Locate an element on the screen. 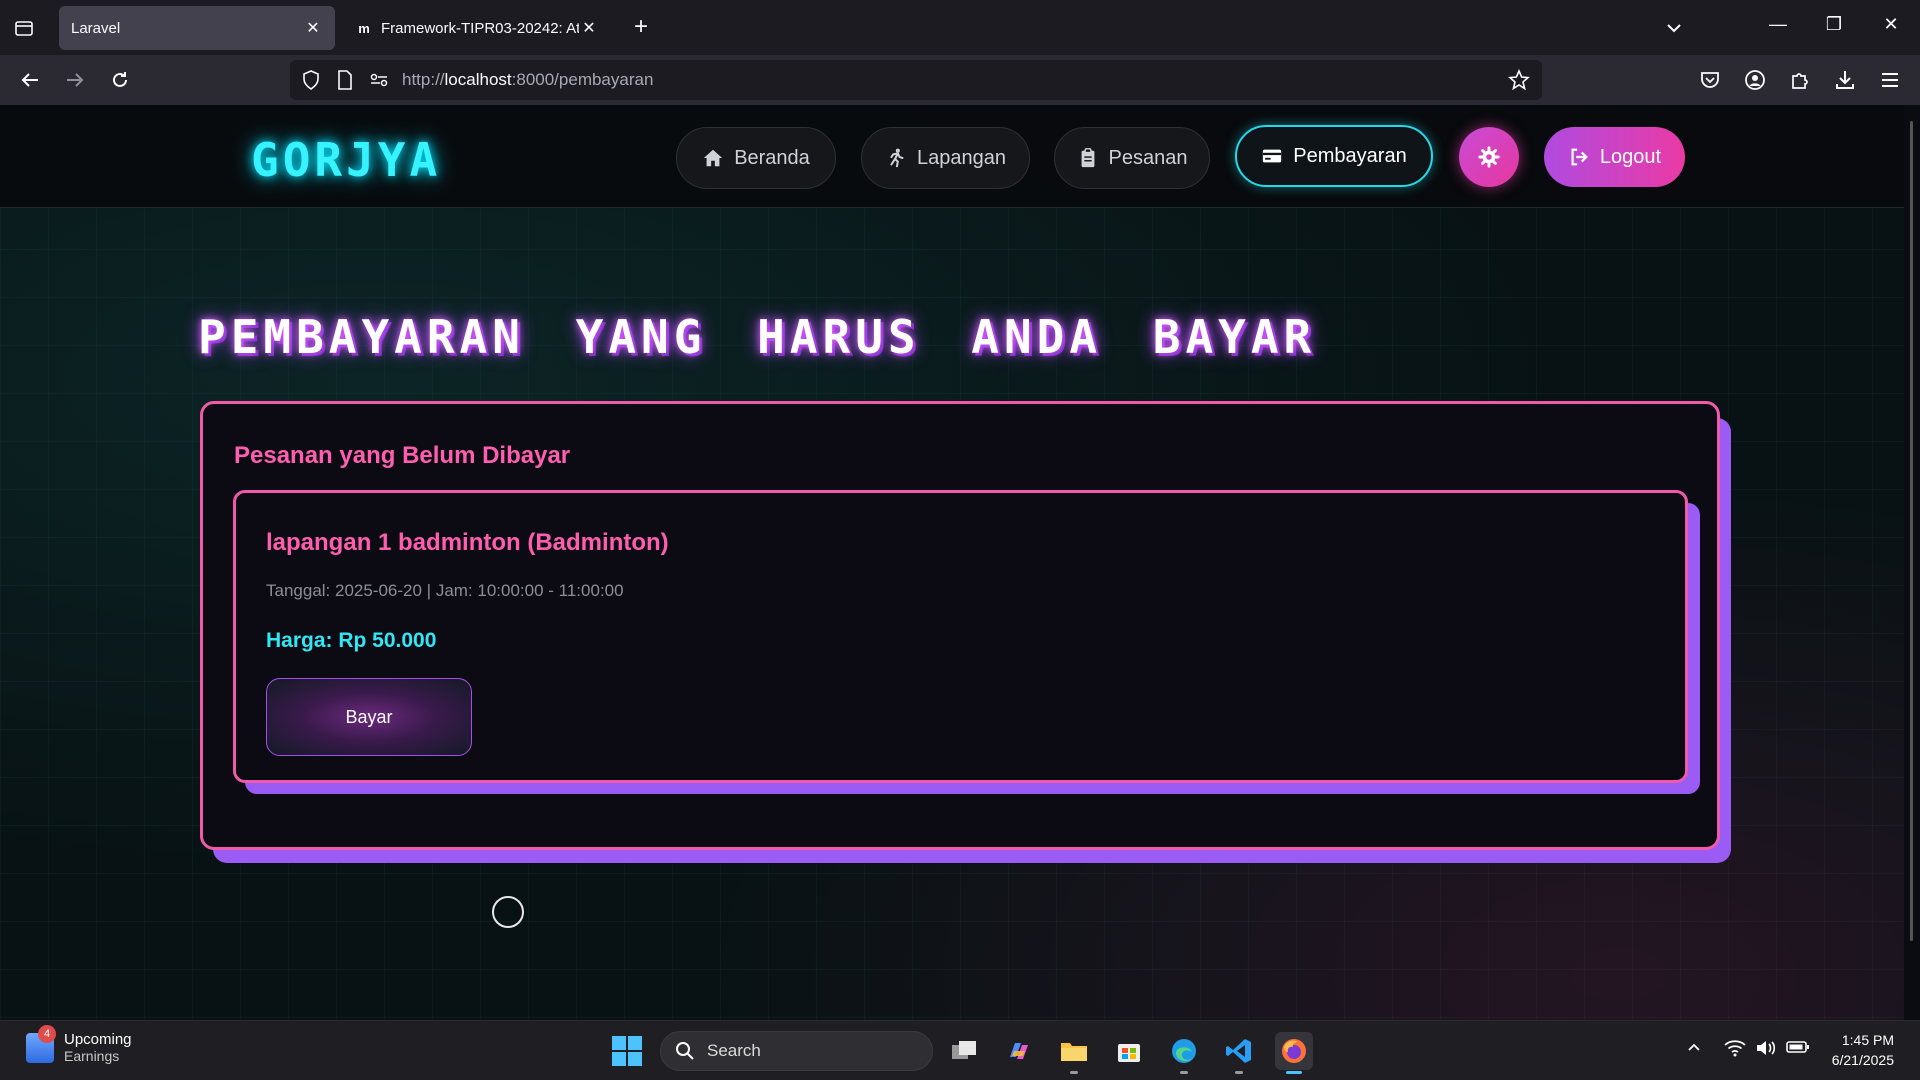 Image resolution: width=1920 pixels, height=1080 pixels. back-icon is located at coordinates (30, 80).